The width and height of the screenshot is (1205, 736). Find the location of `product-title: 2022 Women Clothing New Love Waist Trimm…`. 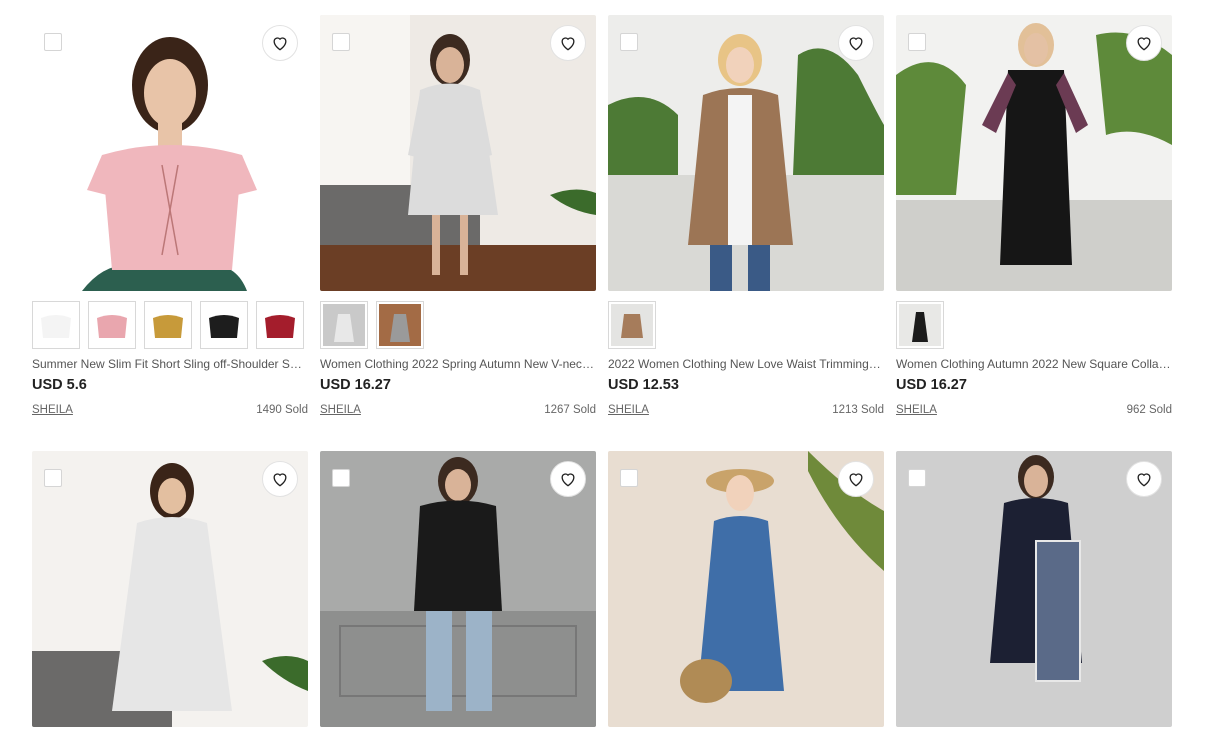

product-title: 2022 Women Clothing New Love Waist Trimm… is located at coordinates (746, 364).